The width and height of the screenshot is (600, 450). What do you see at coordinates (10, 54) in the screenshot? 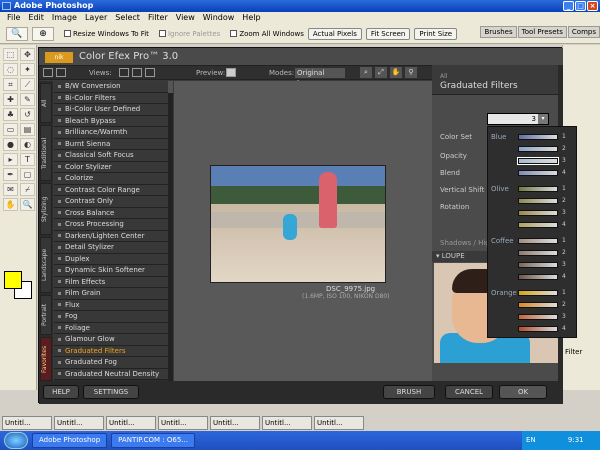
I see `marquee-tool-icon: ⬚` at bounding box center [10, 54].